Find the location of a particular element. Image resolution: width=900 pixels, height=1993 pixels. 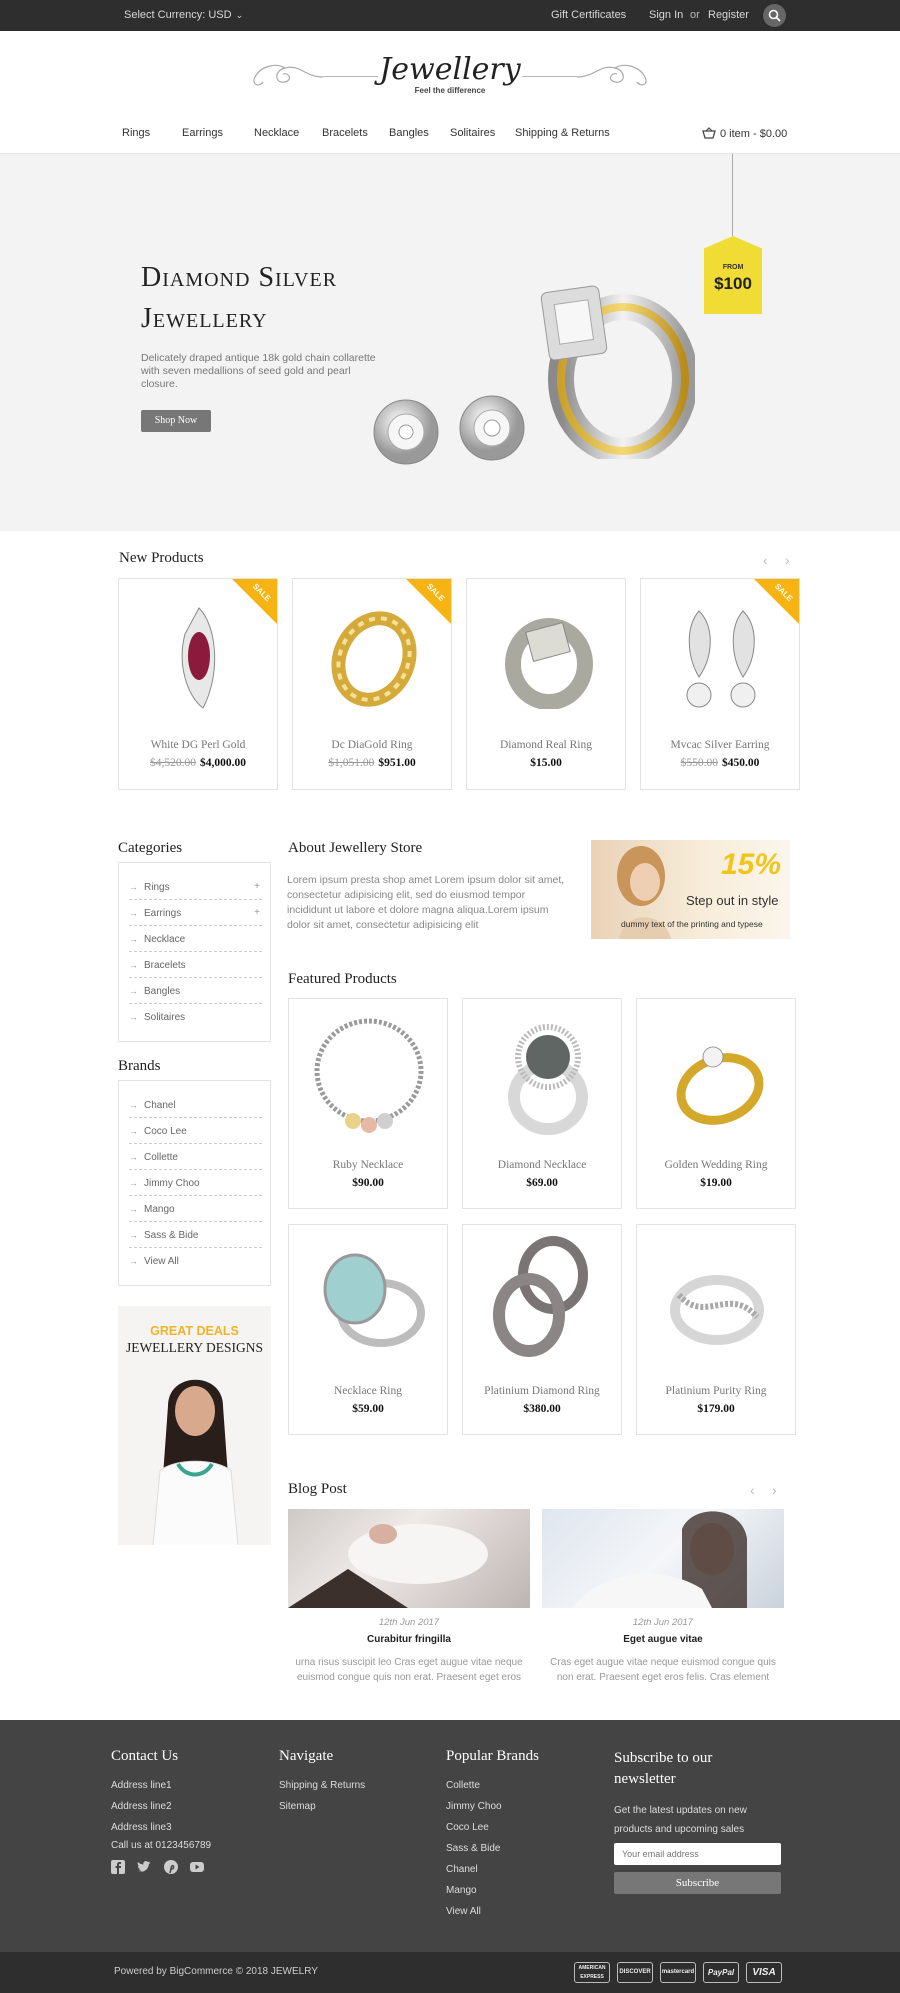

subscribe-button: Subscribe is located at coordinates (697, 1883).